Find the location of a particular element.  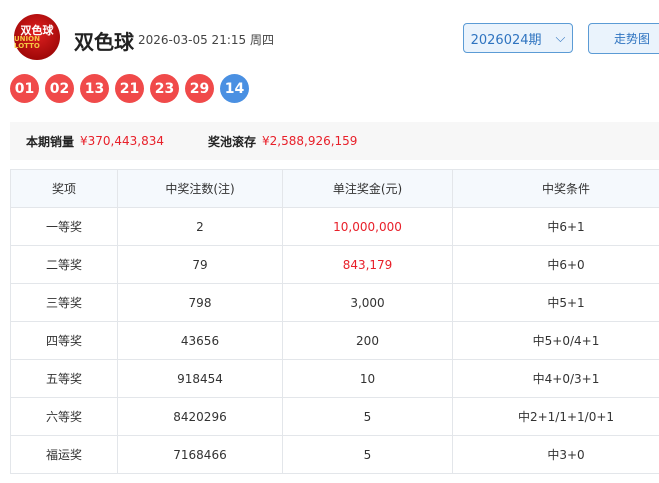

red-ball: 01 is located at coordinates (24, 88).